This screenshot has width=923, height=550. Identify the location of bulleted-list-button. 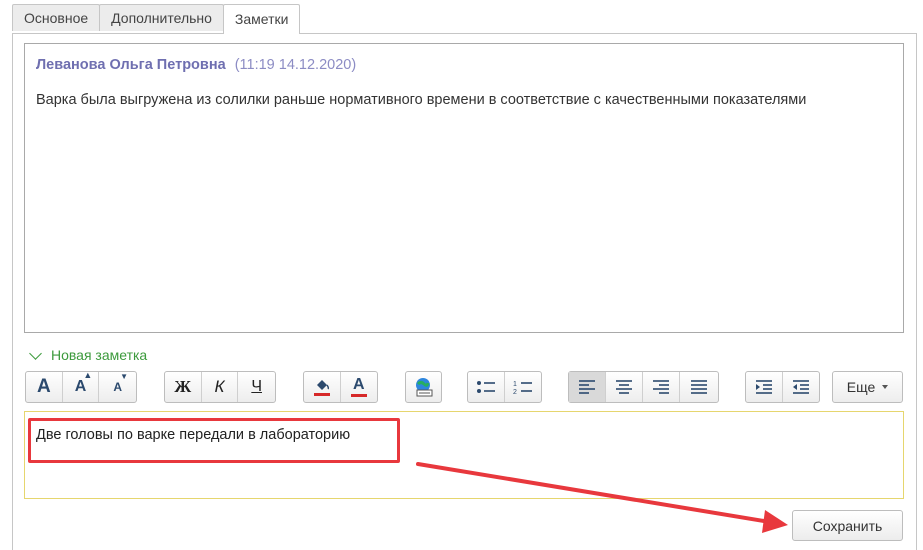
(486, 387).